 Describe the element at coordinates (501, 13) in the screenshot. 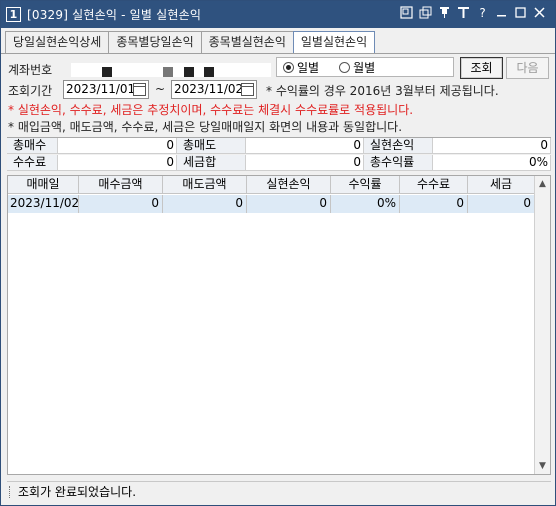

I see `minimize-icon` at that location.